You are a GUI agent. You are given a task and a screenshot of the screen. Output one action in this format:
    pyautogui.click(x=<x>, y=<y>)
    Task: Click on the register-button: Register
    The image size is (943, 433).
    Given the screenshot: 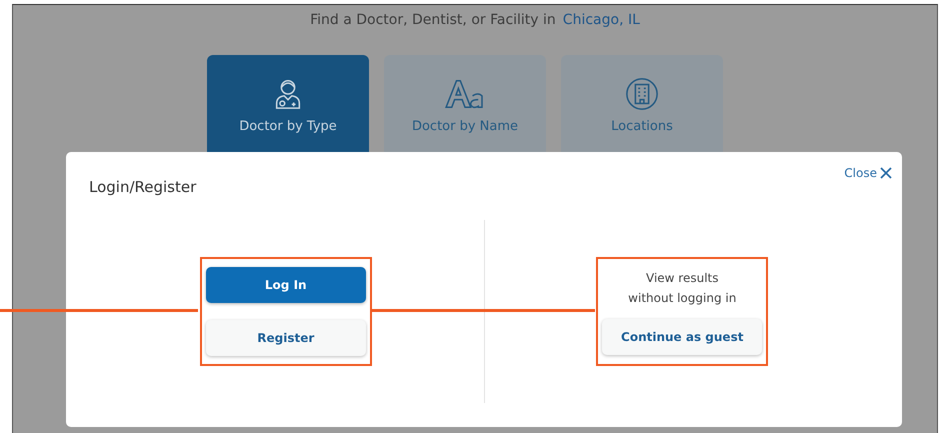 What is the action you would take?
    pyautogui.click(x=286, y=338)
    